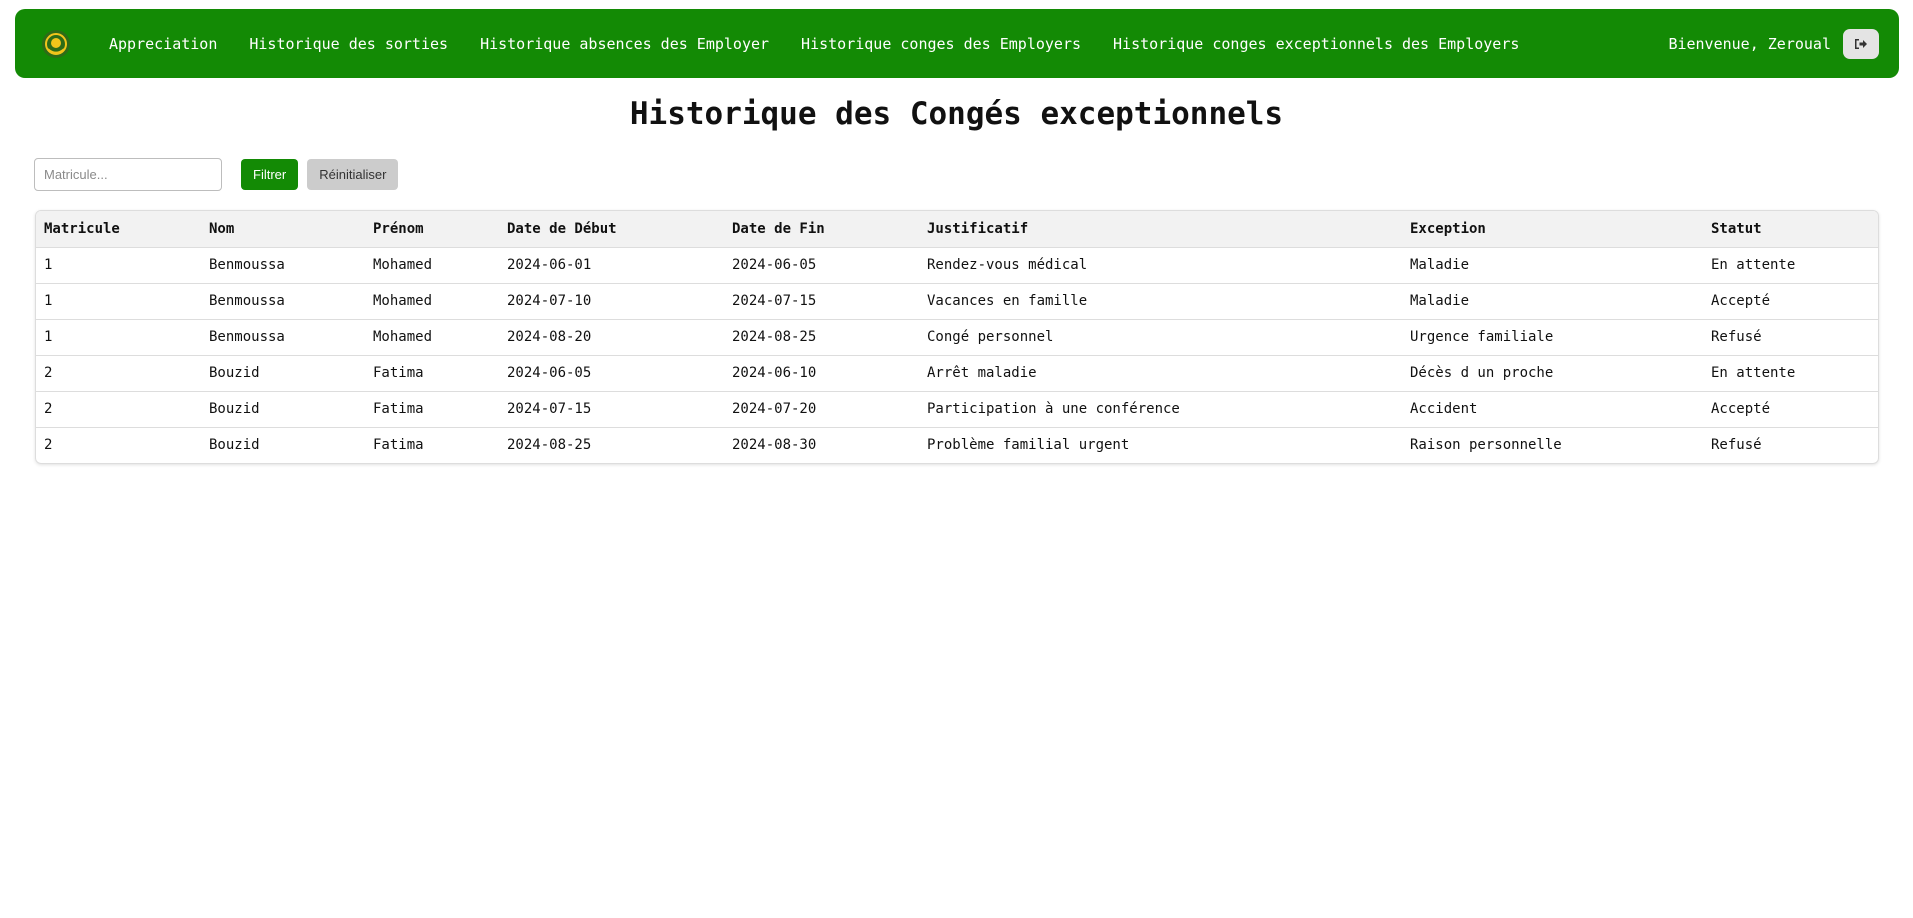 The height and width of the screenshot is (918, 1913). What do you see at coordinates (941, 44) in the screenshot?
I see `nav-link-historique-conges: Historique conges des Employers` at bounding box center [941, 44].